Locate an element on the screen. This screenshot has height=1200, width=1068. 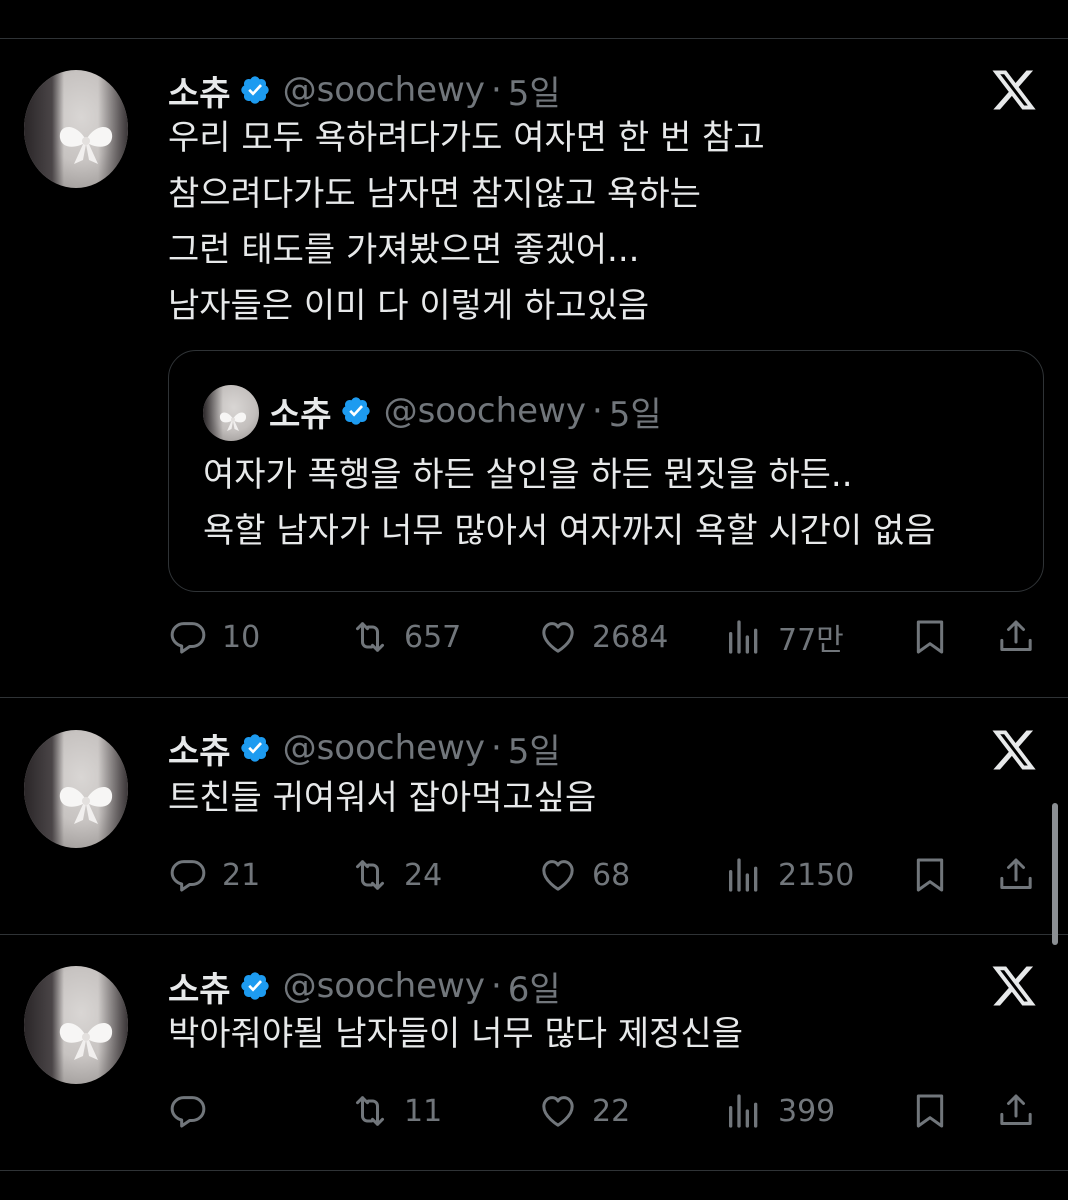
top-divider is located at coordinates (534, 38).